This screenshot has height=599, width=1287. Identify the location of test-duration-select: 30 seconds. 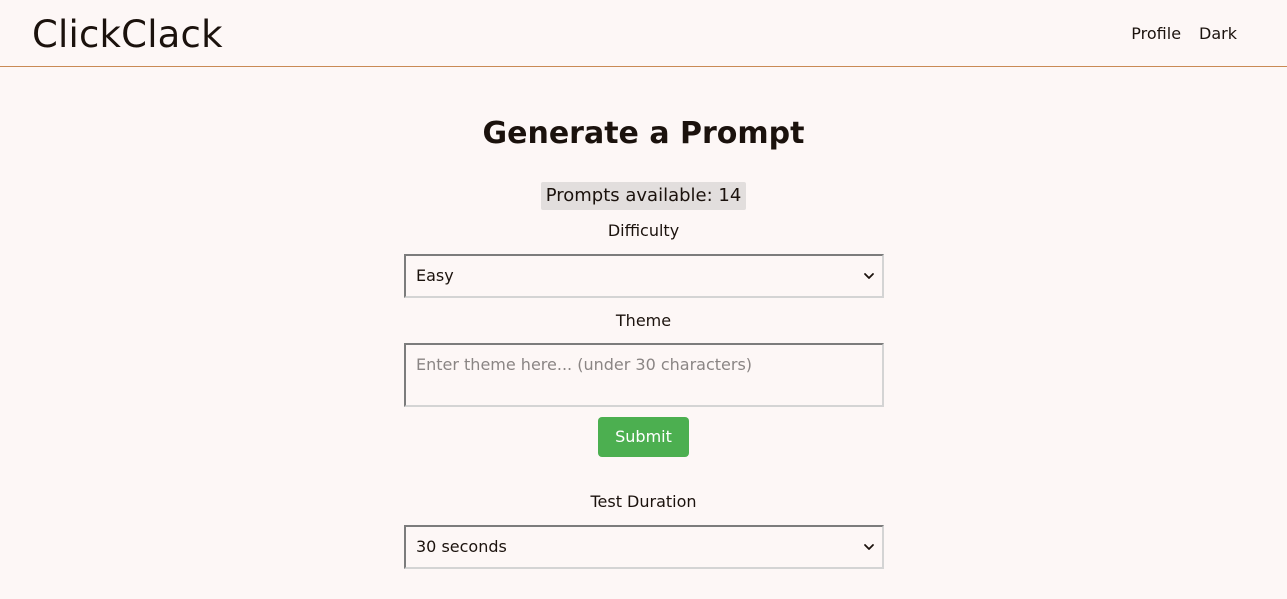
(644, 547).